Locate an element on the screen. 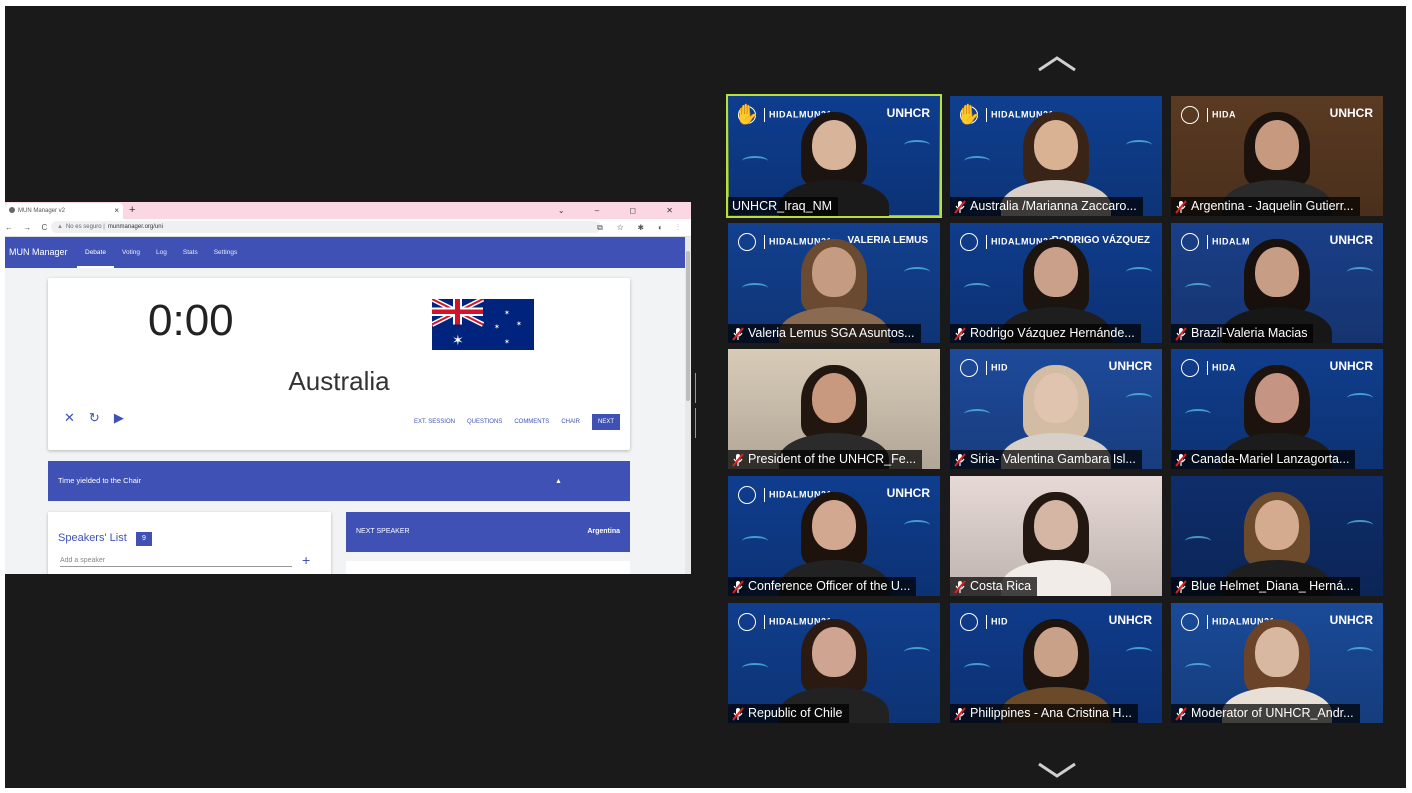 This screenshot has height=793, width=1412. nav-voting: Voting is located at coordinates (131, 252).